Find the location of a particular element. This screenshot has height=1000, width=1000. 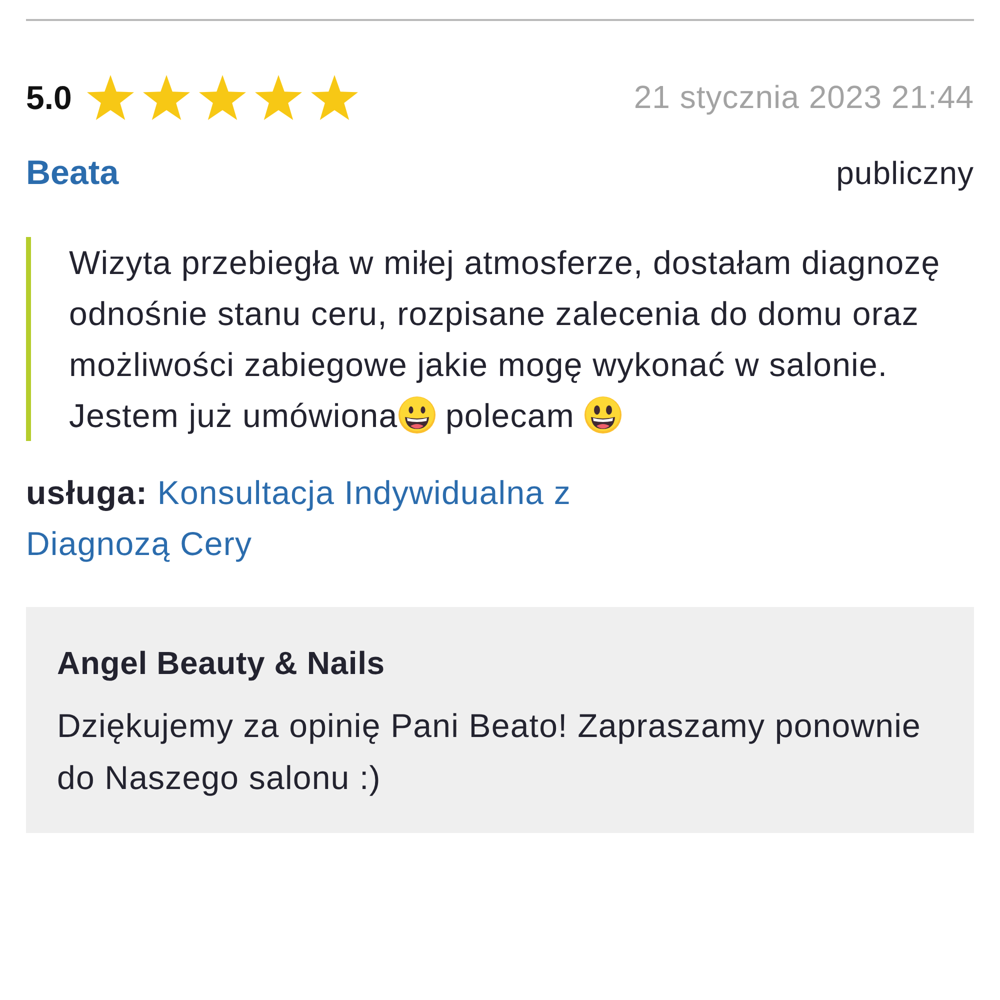

visibility-label: publiczny is located at coordinates (905, 173).